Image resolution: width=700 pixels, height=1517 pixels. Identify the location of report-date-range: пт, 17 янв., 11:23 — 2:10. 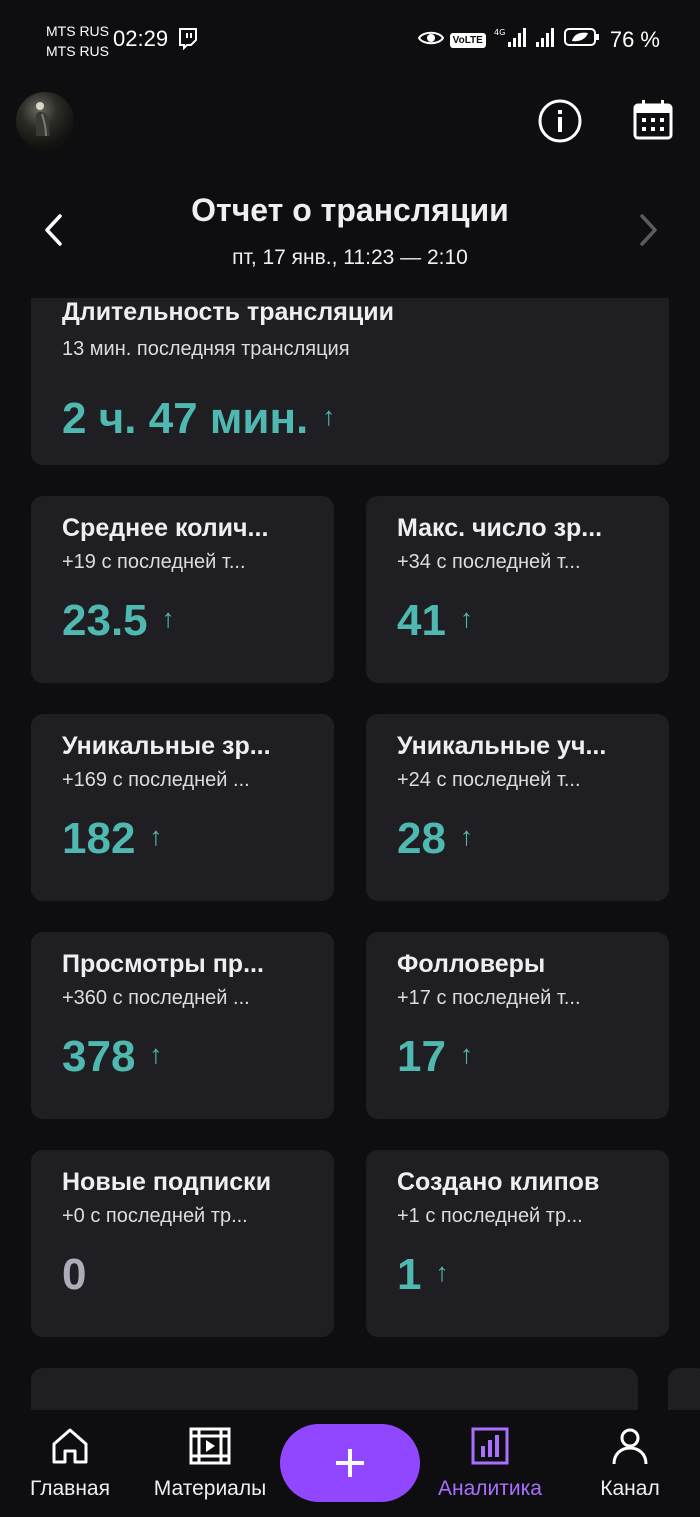
(350, 257).